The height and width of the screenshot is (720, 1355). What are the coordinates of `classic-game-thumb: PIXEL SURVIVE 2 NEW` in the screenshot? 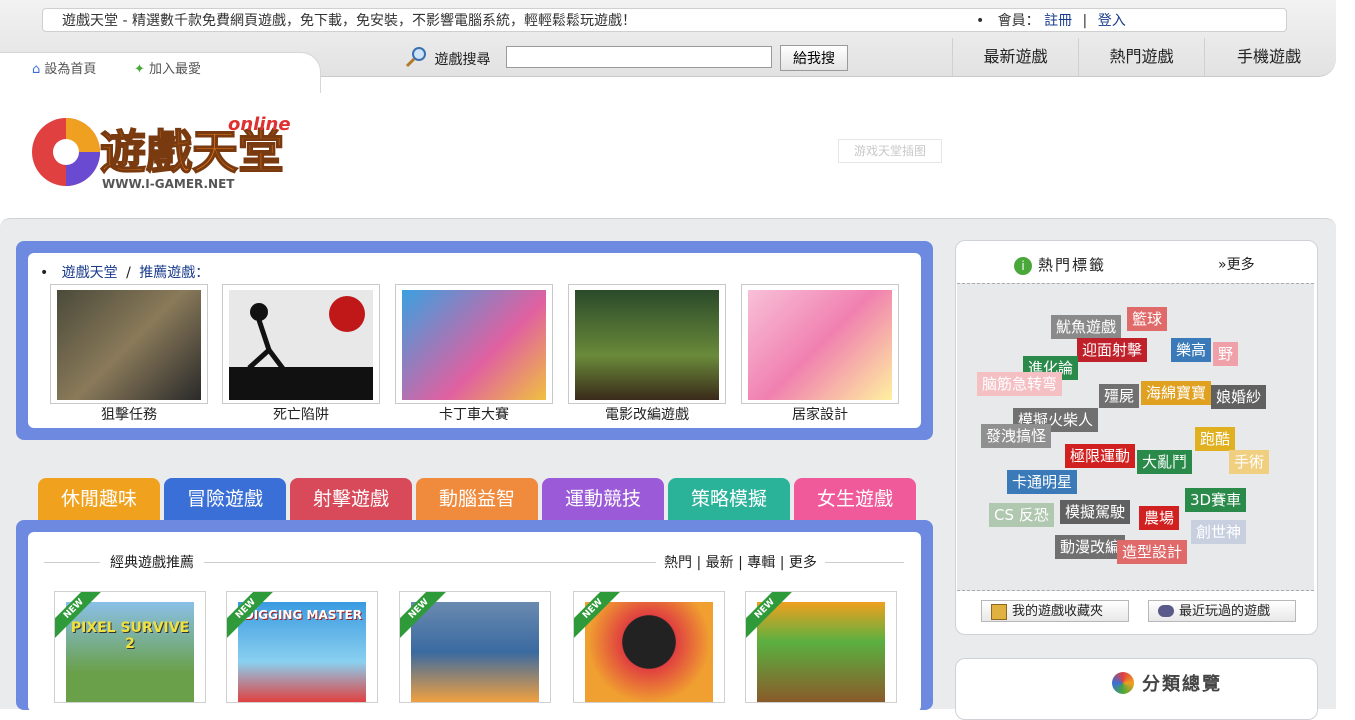 It's located at (130, 647).